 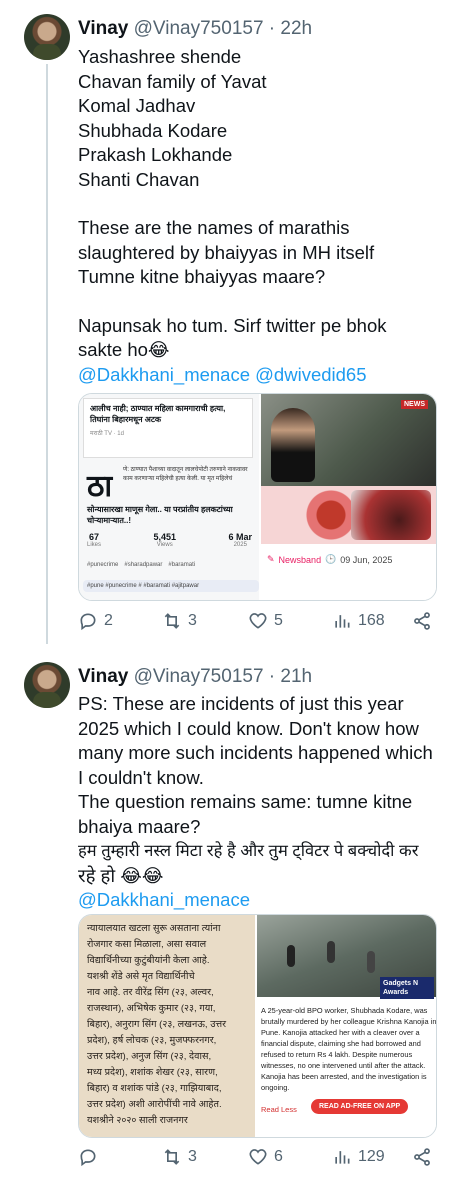 What do you see at coordinates (202, 276) in the screenshot?
I see `text-line: Tumne kitne bhaiyyas maare?` at bounding box center [202, 276].